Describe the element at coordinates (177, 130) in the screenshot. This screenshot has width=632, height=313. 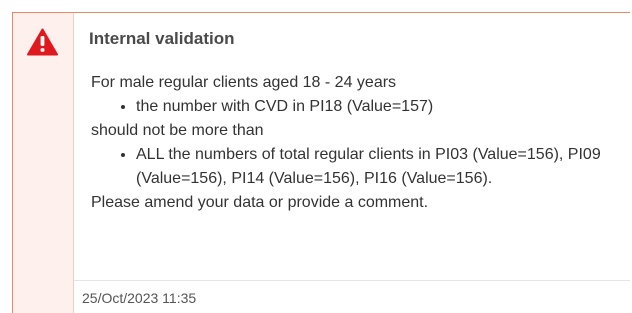
I see `message-condition: should not be more than` at that location.